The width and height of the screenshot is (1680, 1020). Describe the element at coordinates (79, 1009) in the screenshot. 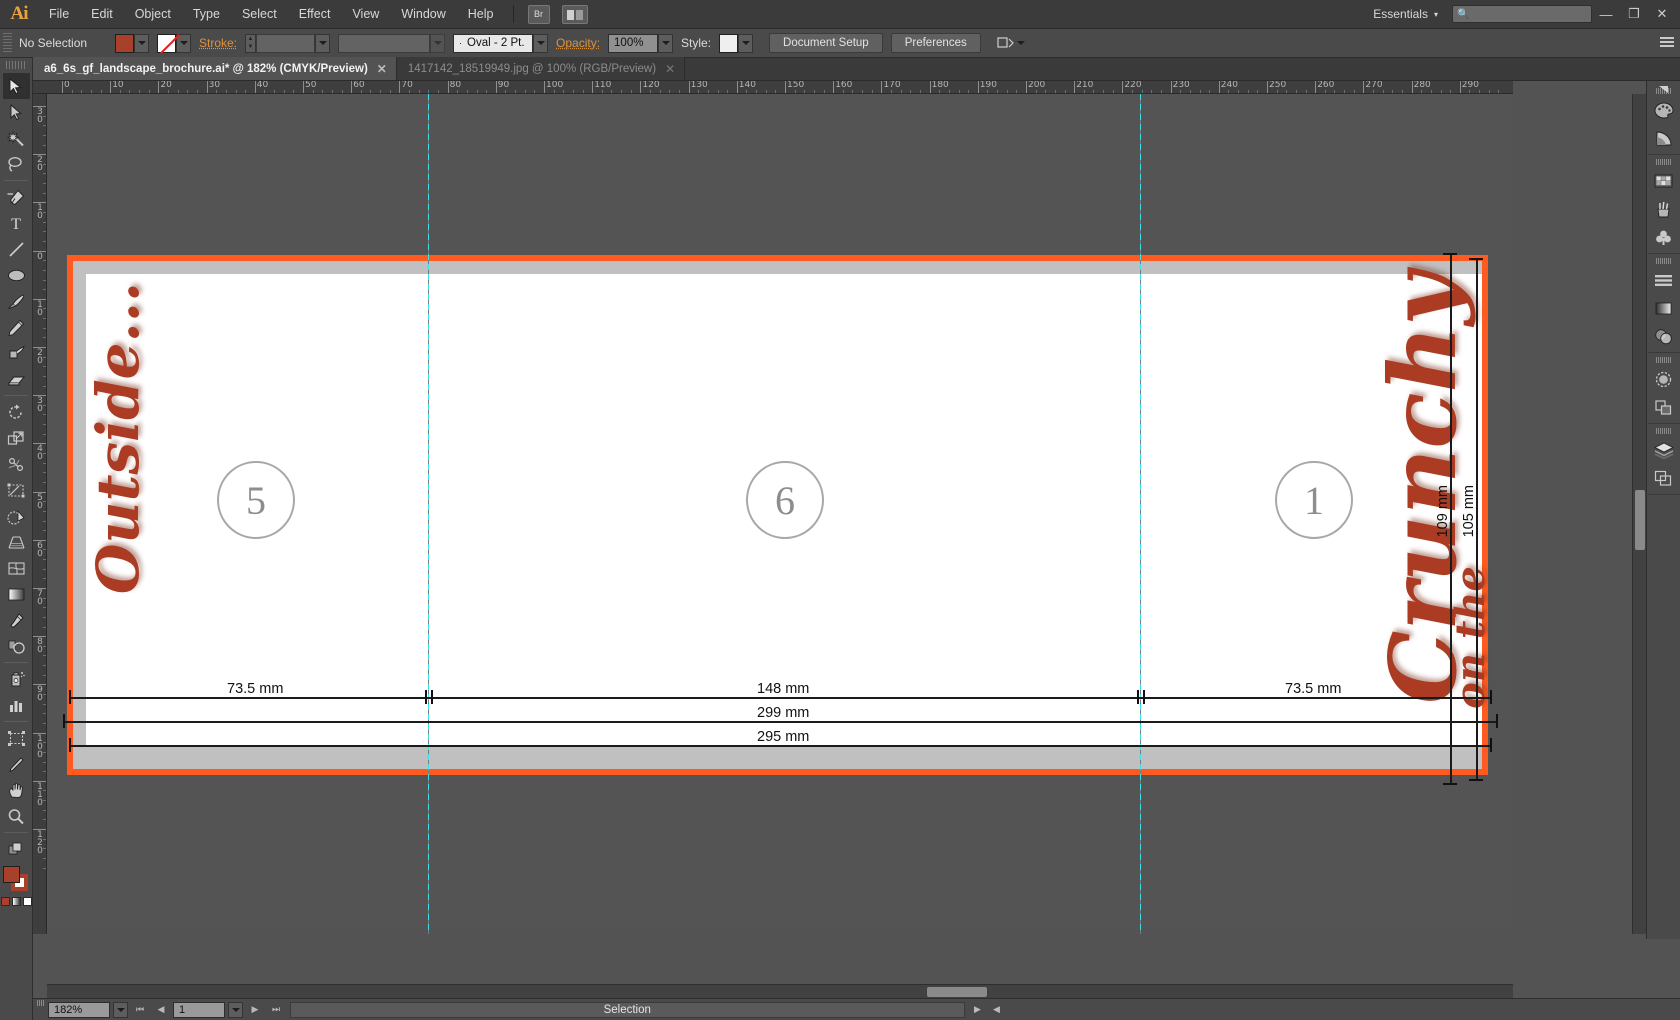

I see `zoom-level-field: 182%` at that location.